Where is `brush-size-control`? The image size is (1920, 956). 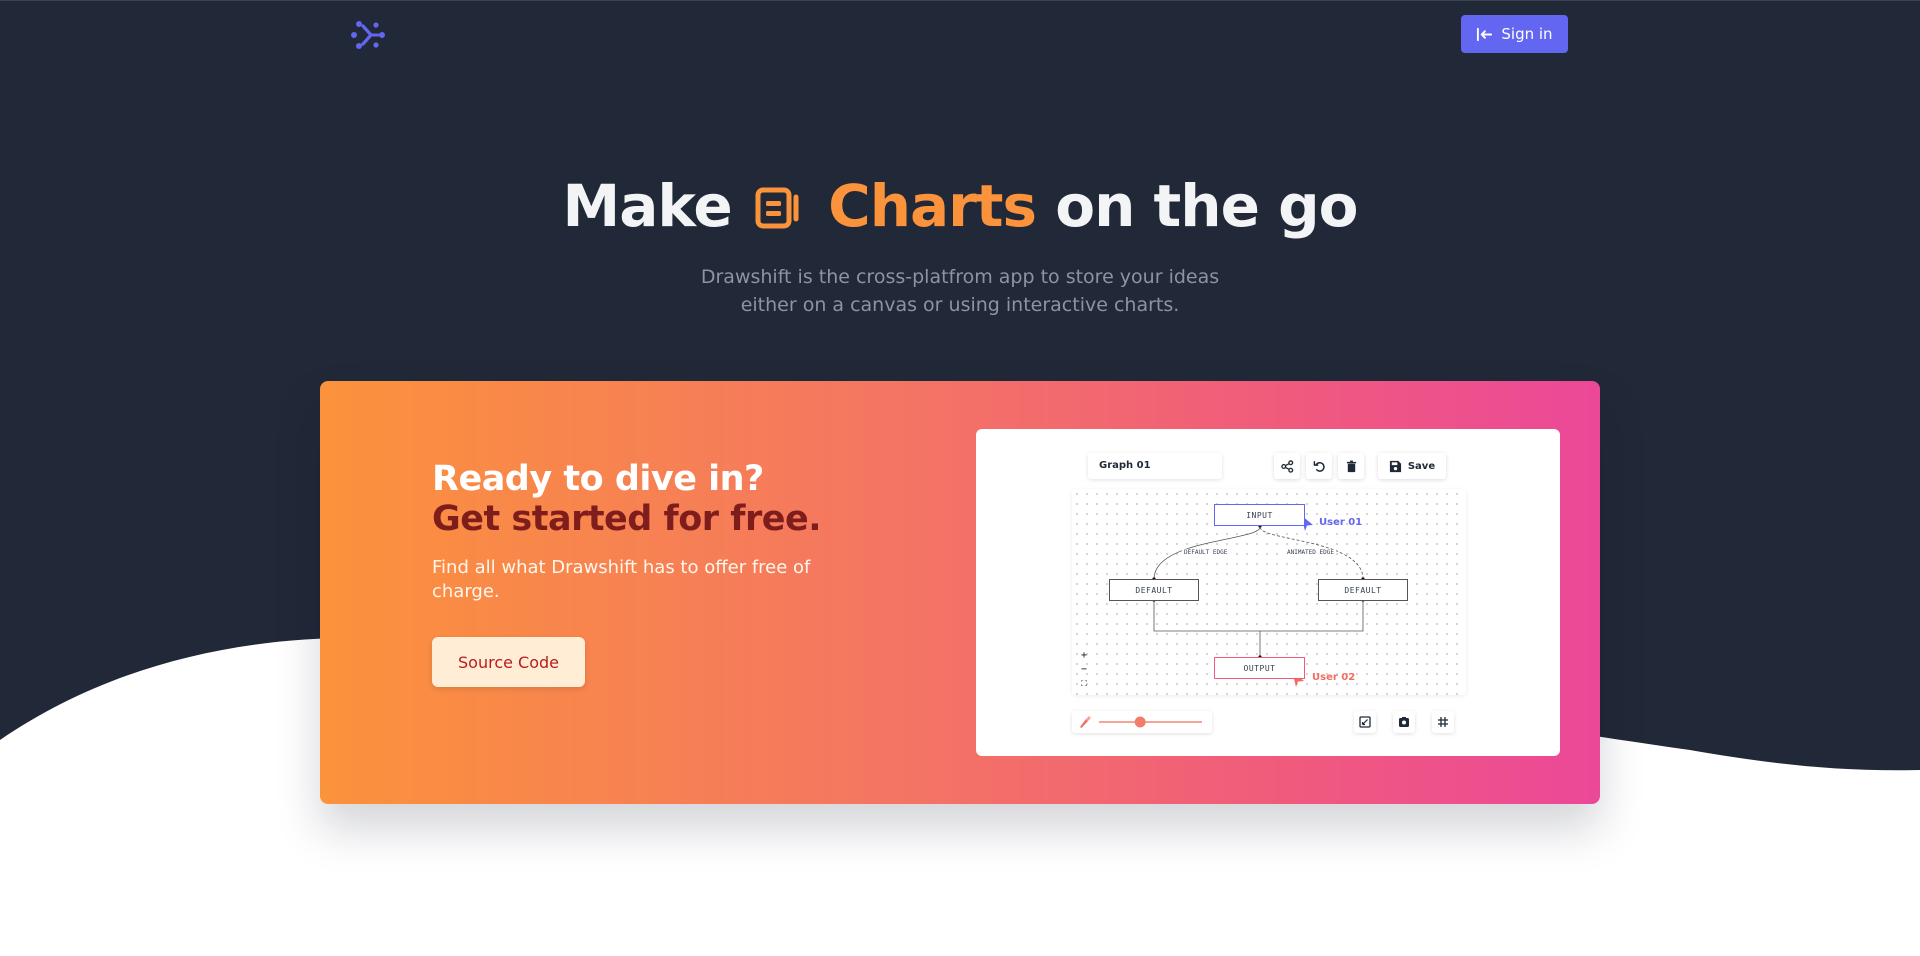
brush-size-control is located at coordinates (1142, 722).